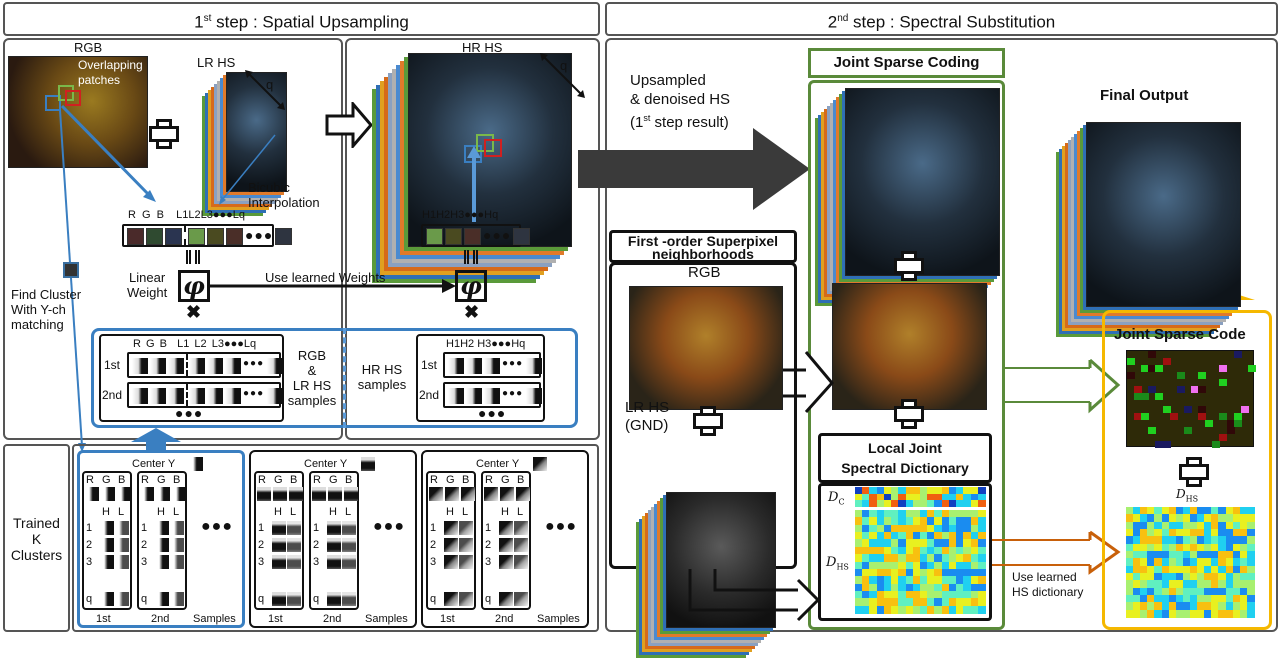 The height and width of the screenshot is (658, 1280). I want to click on dhs-label: DHS, so click(837, 565).